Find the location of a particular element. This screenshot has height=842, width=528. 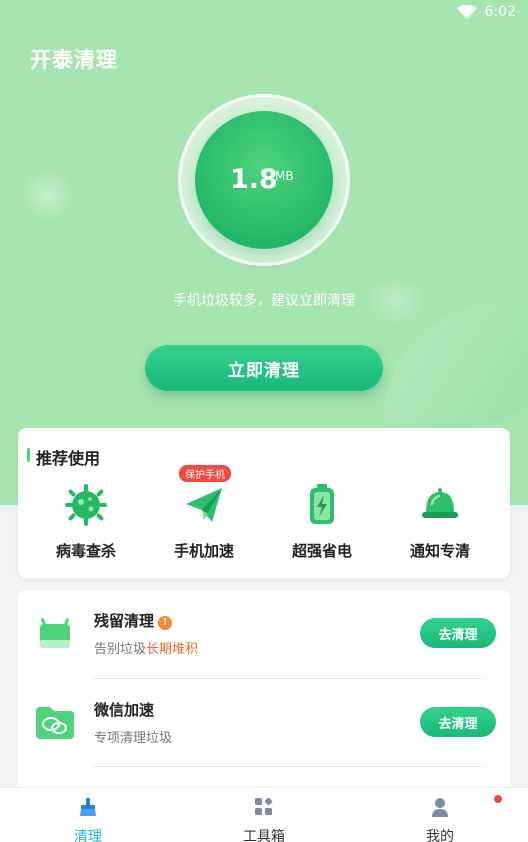

tab-label: 我的 is located at coordinates (440, 835).